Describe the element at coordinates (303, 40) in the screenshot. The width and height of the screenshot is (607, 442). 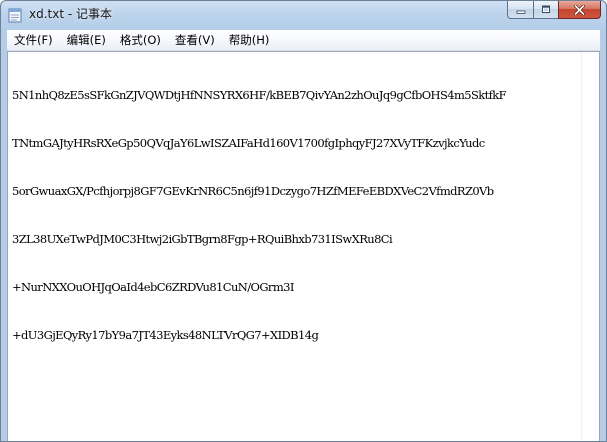
I see `menu-bar: 文件(F) 编辑(E) 格式(O) 查看(V) 帮助(H)` at that location.